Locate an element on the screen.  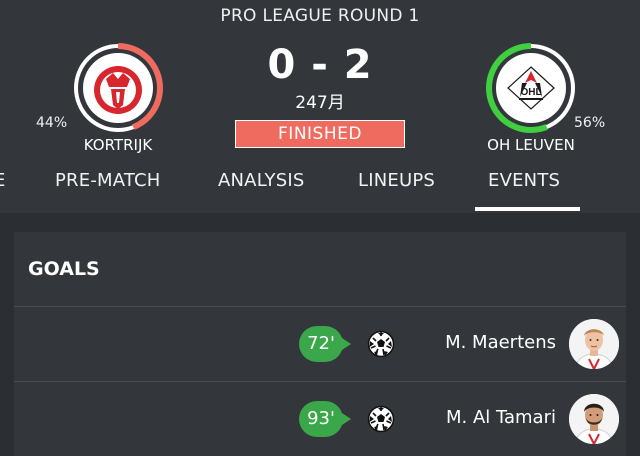
kortrijk-logo is located at coordinates (118, 88).